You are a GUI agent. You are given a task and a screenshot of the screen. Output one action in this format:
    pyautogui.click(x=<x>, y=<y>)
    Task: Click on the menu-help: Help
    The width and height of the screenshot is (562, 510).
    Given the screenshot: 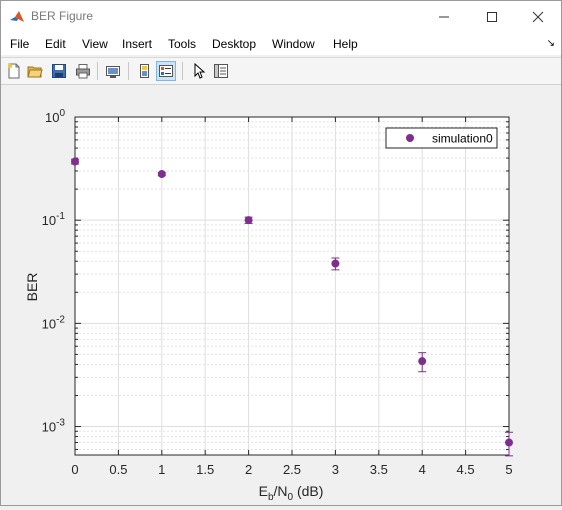 What is the action you would take?
    pyautogui.click(x=345, y=44)
    